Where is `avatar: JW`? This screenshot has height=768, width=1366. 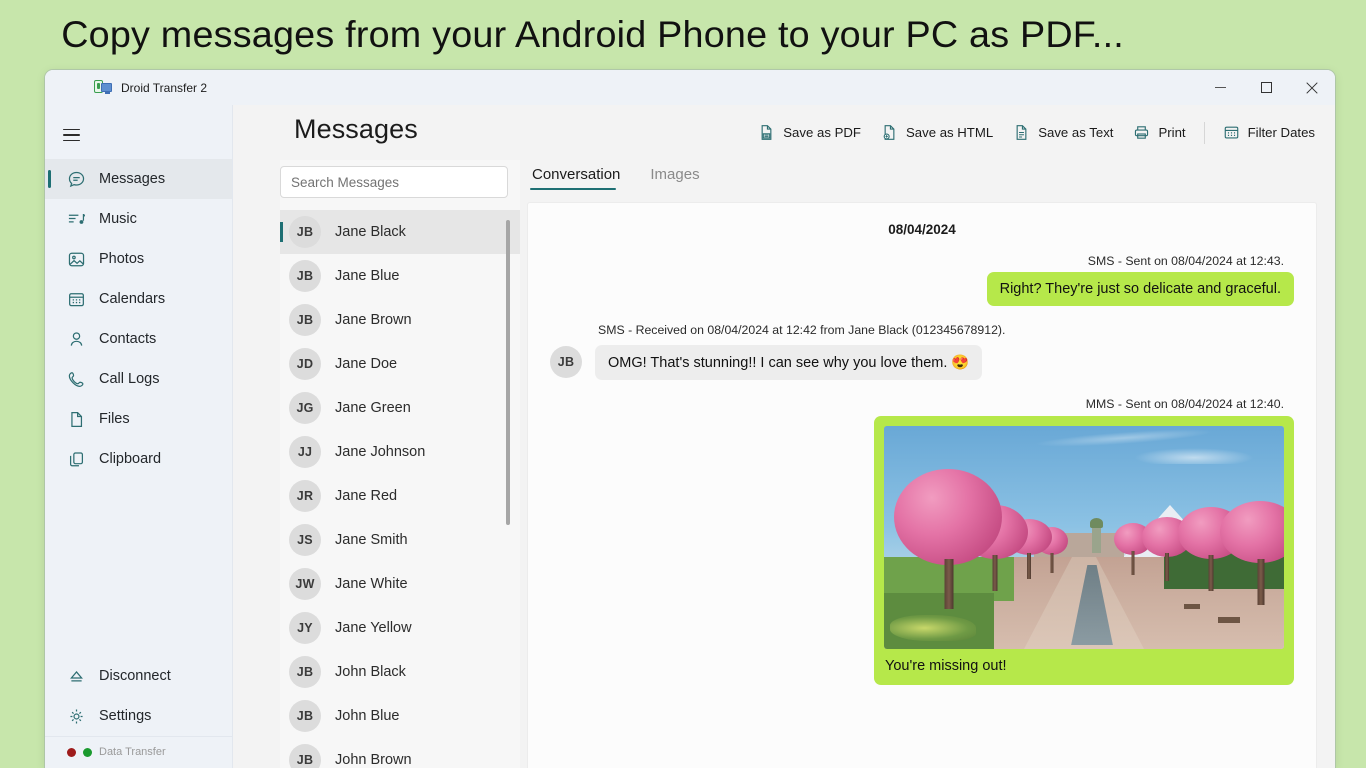 avatar: JW is located at coordinates (305, 584).